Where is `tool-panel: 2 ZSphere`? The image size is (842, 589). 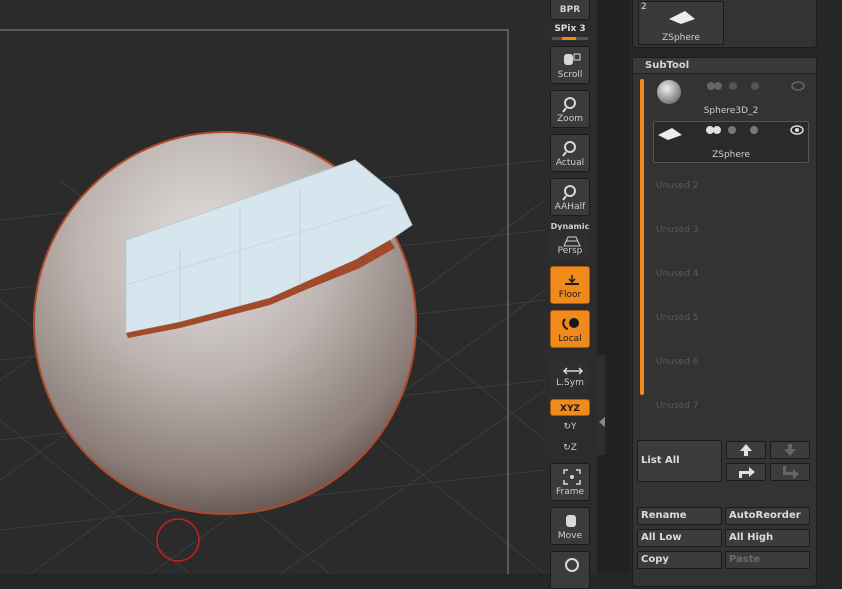
tool-panel: 2 ZSphere is located at coordinates (724, 24).